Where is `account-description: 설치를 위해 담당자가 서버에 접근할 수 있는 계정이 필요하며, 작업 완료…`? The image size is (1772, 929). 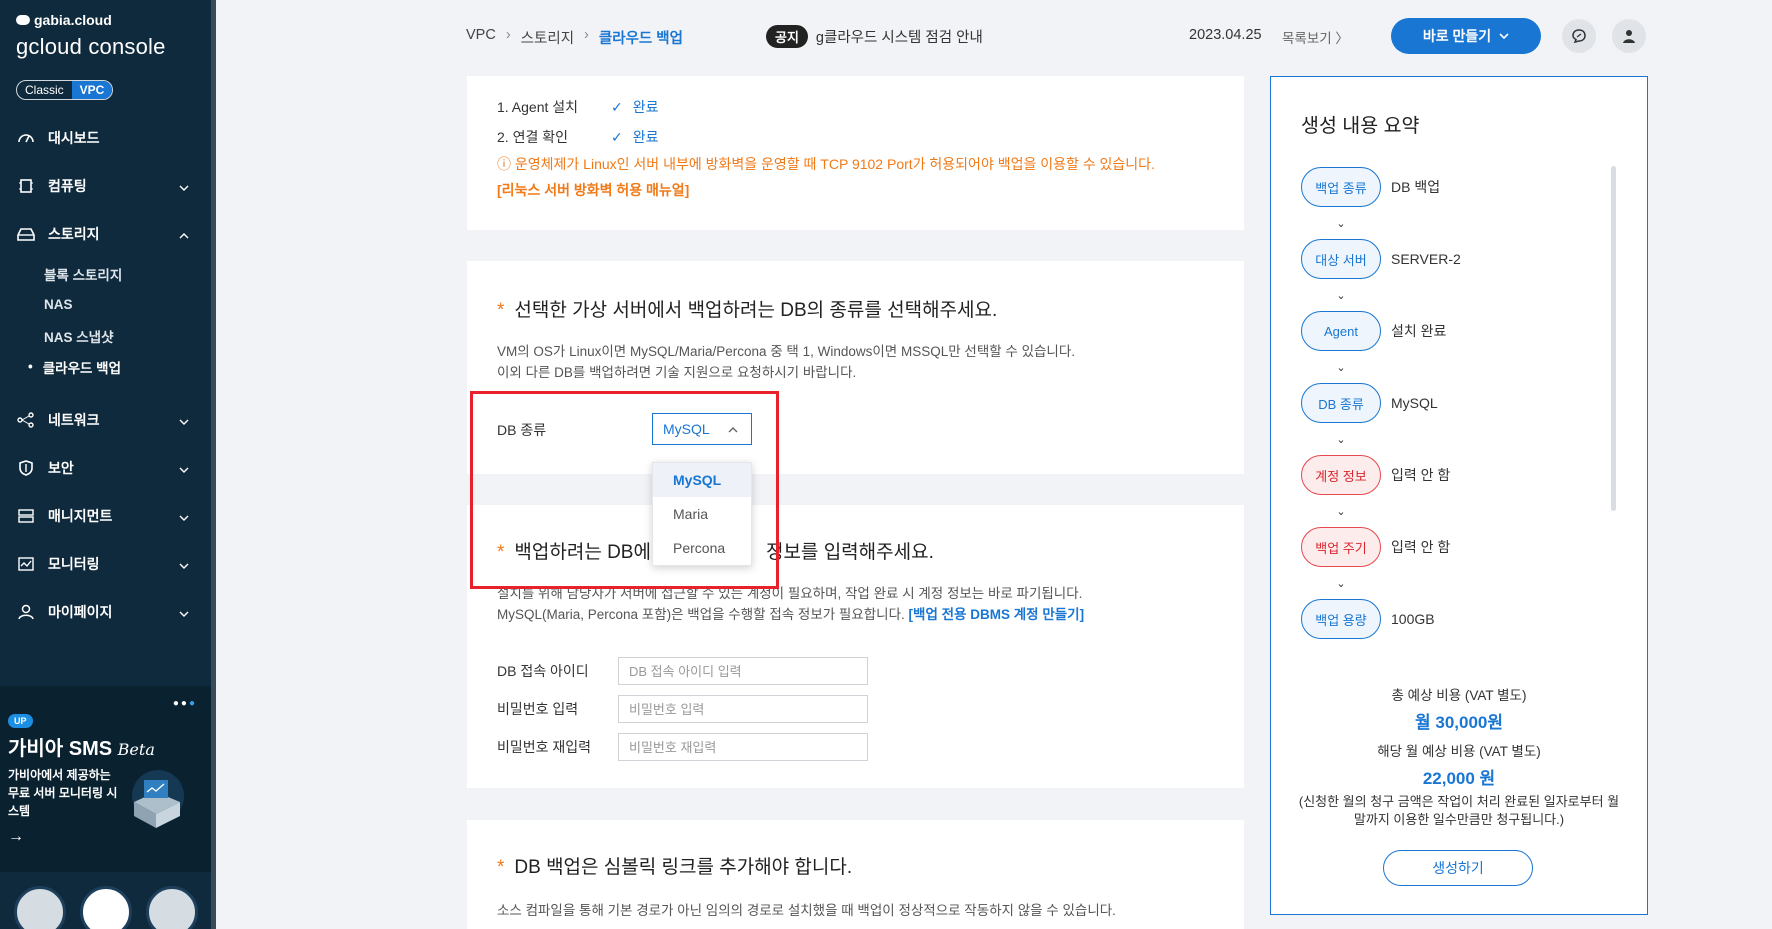 account-description: 설치를 위해 담당자가 서버에 접근할 수 있는 계정이 필요하며, 작업 완료… is located at coordinates (791, 604).